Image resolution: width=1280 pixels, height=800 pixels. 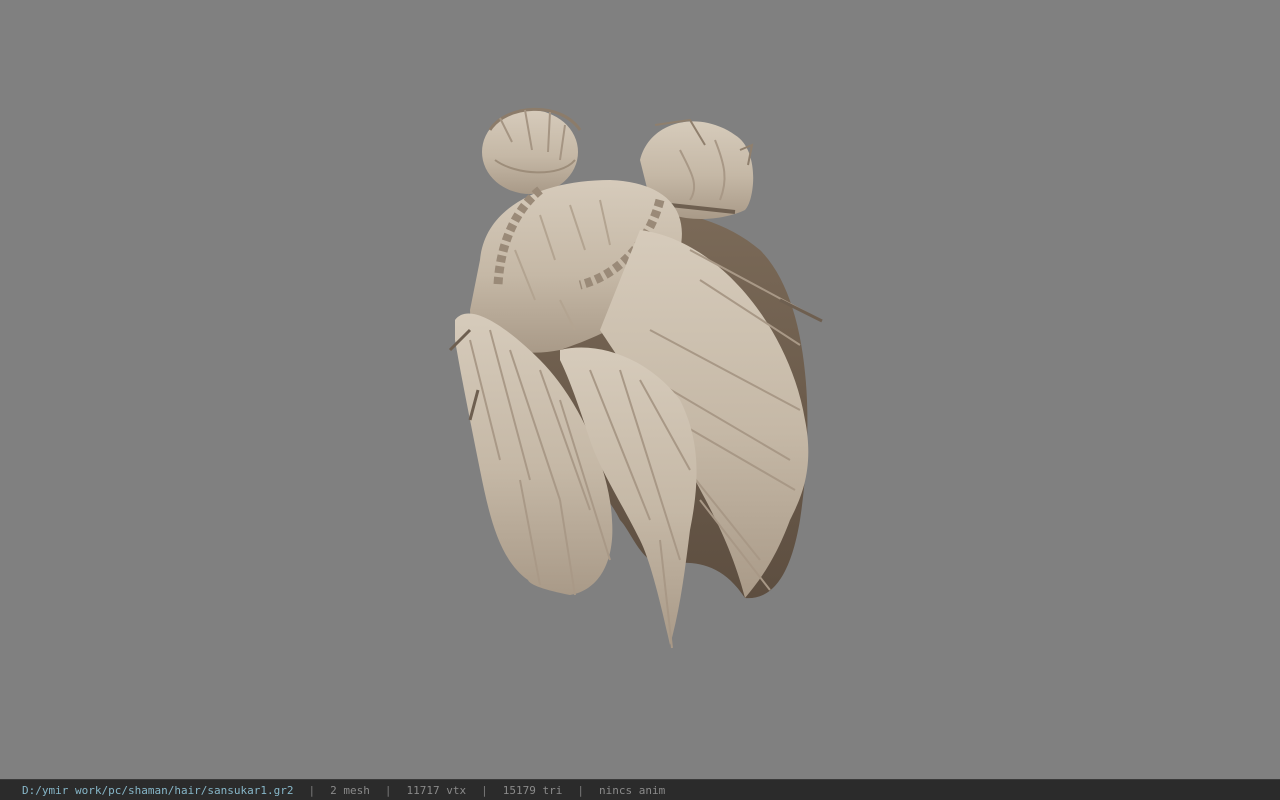 What do you see at coordinates (532, 150) in the screenshot?
I see `left-bun` at bounding box center [532, 150].